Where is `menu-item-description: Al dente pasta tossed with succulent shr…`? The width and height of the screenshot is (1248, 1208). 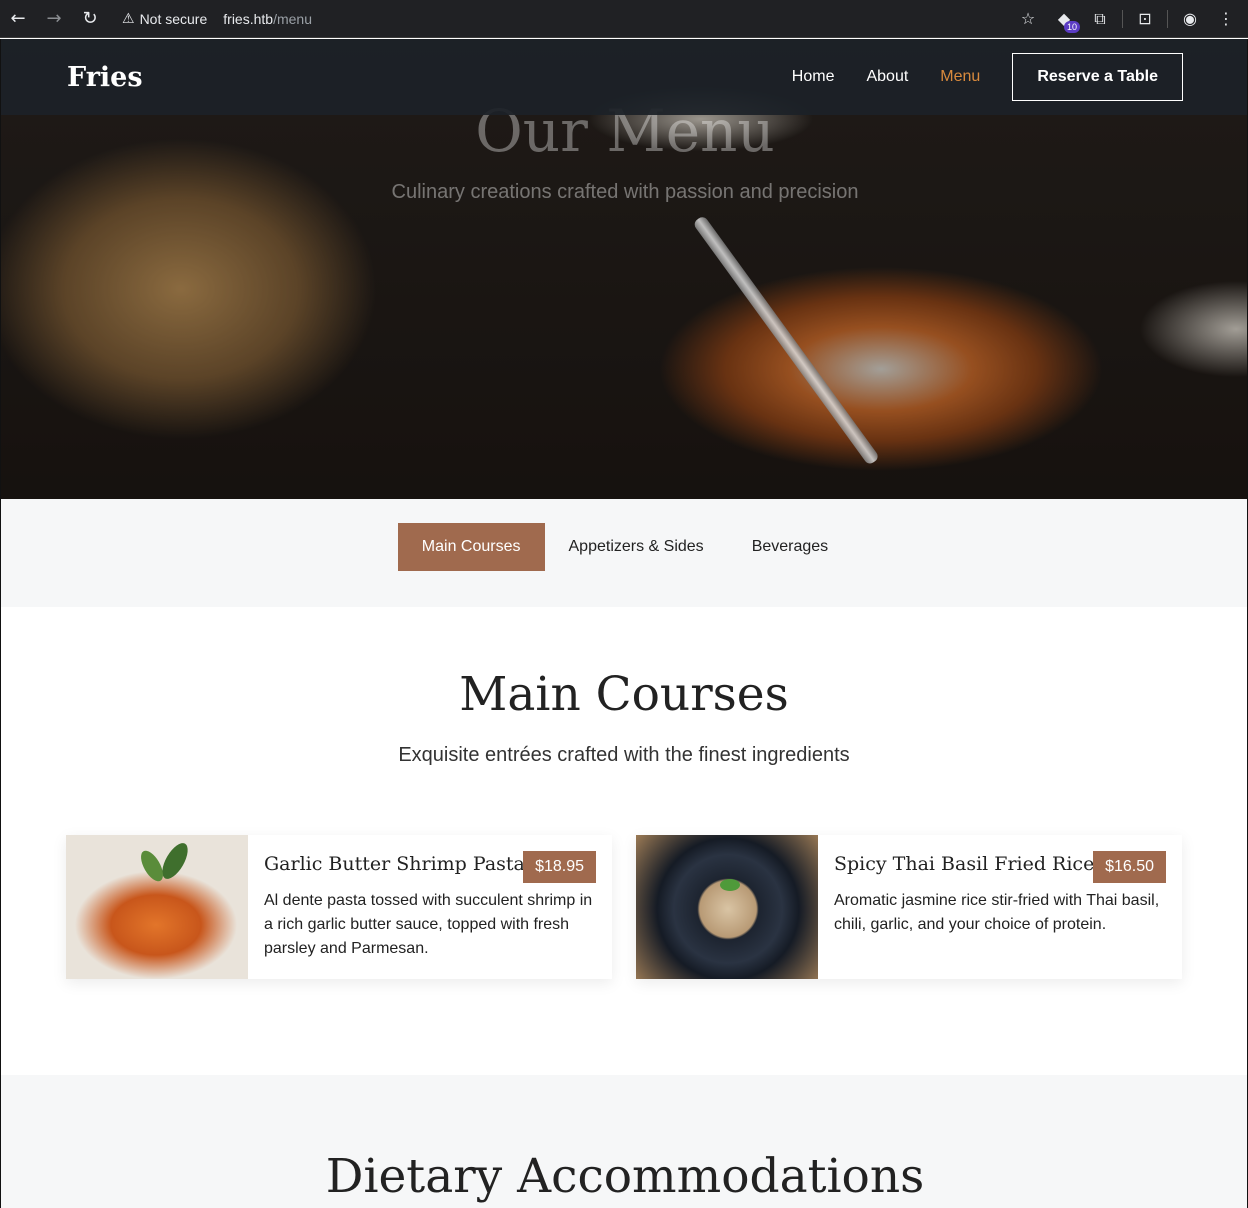 menu-item-description: Al dente pasta tossed with succulent shr… is located at coordinates (428, 924).